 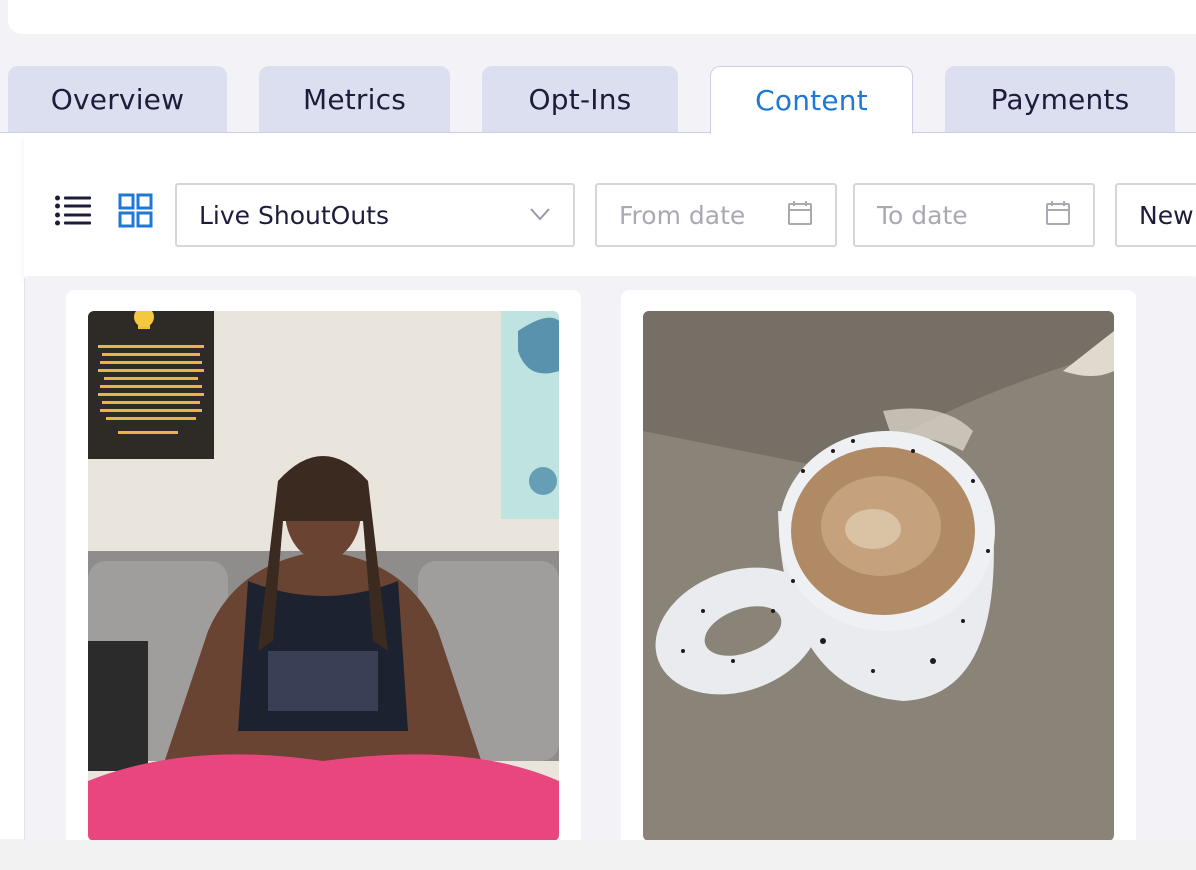 I want to click on content-type-select: Live ShoutOuts, so click(x=375, y=215).